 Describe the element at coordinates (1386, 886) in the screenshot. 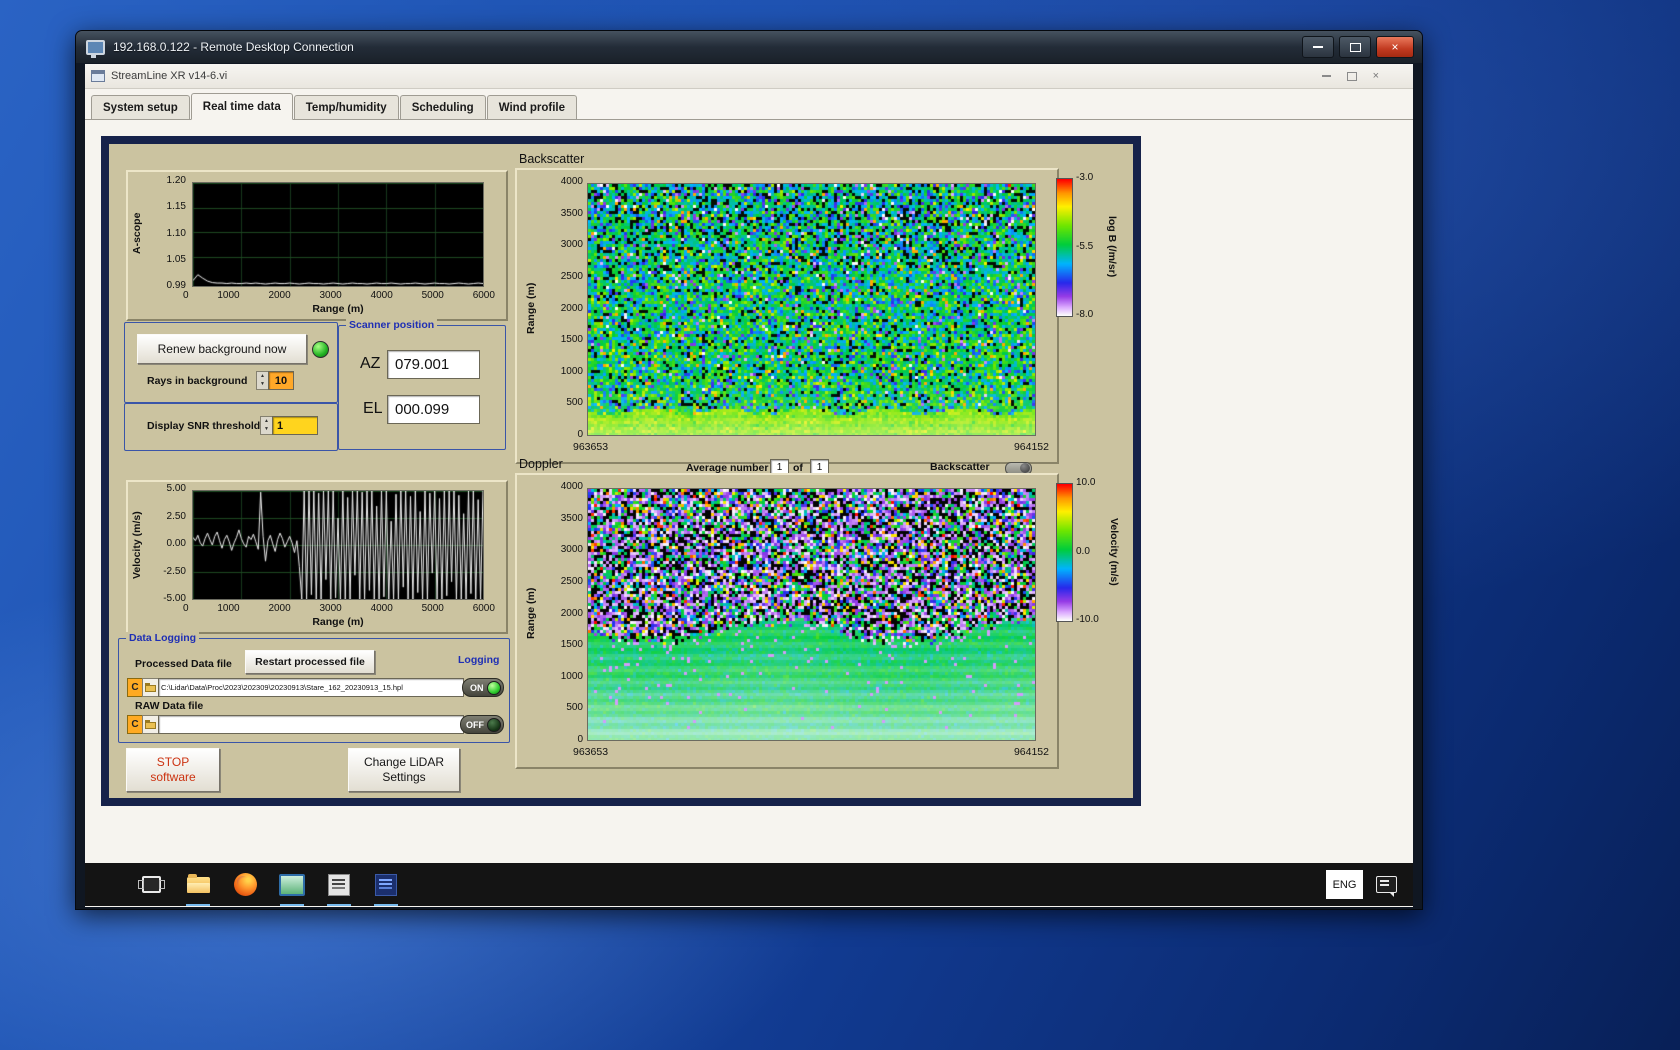

I see `notification-chat-icon` at that location.